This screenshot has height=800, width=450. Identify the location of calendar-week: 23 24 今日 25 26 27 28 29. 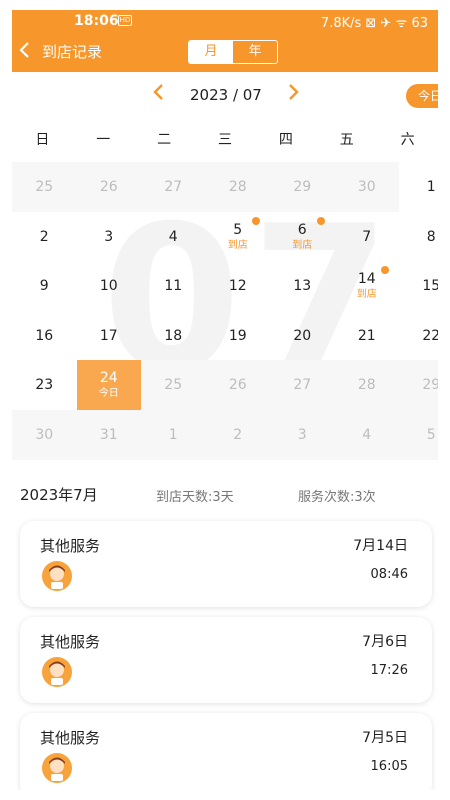
(225, 385).